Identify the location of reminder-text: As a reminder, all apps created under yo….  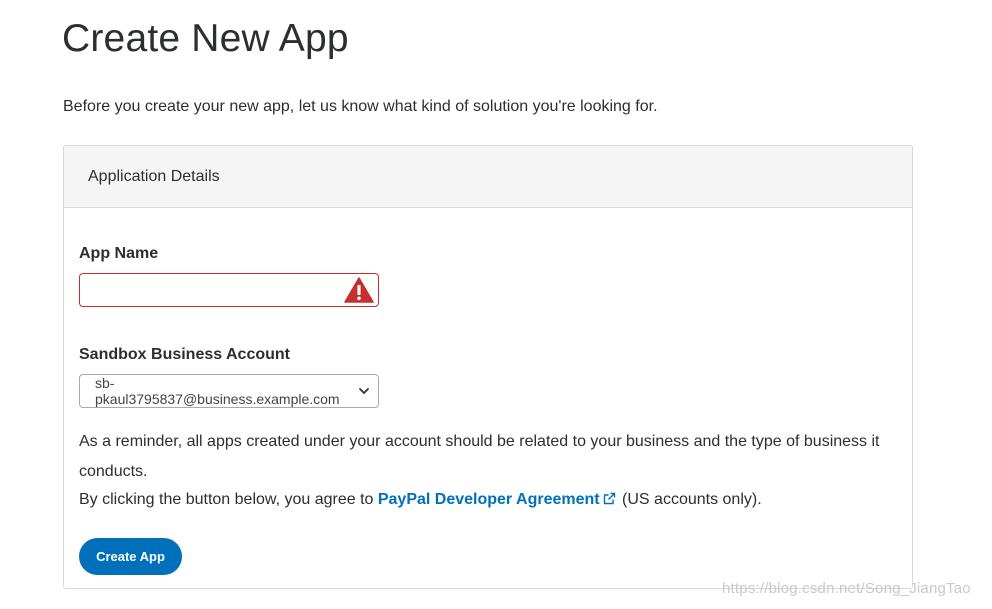
(479, 456).